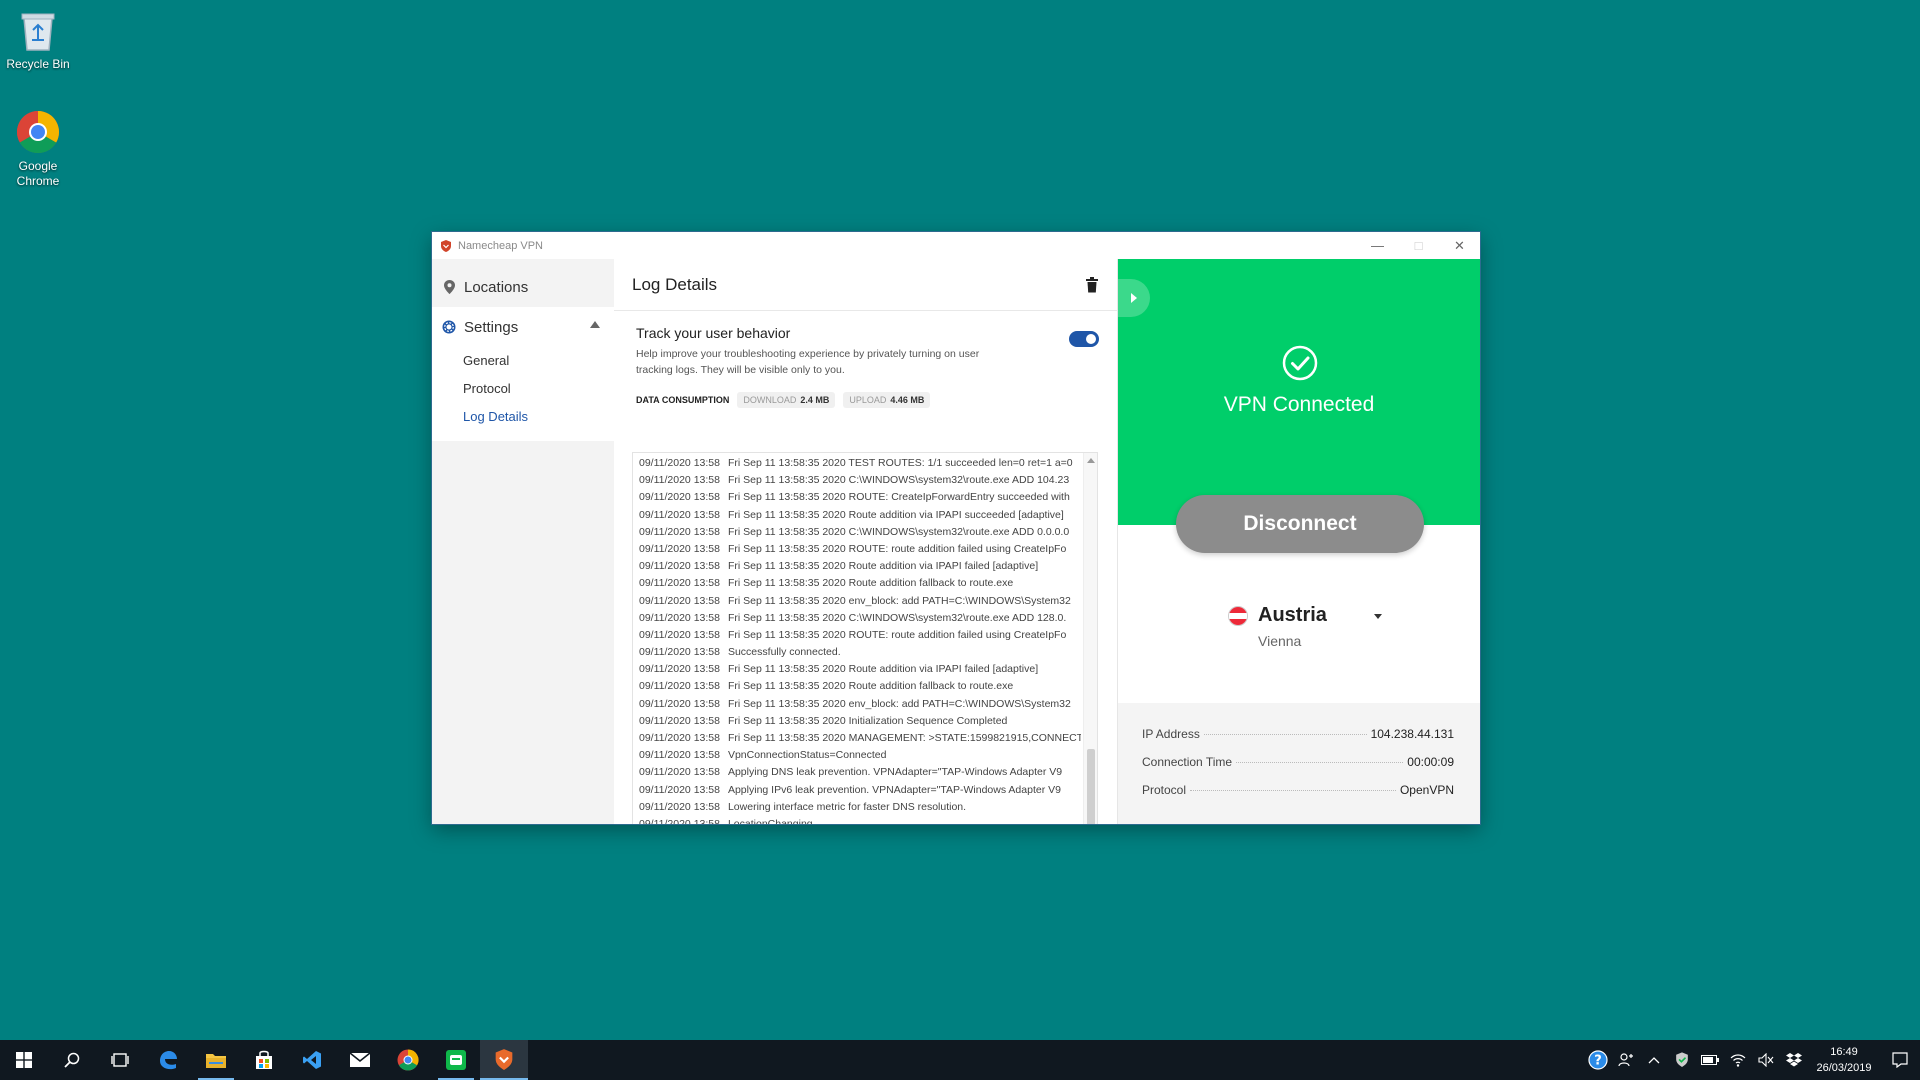 This screenshot has height=1080, width=1920. I want to click on collapse-caret-icon, so click(595, 324).